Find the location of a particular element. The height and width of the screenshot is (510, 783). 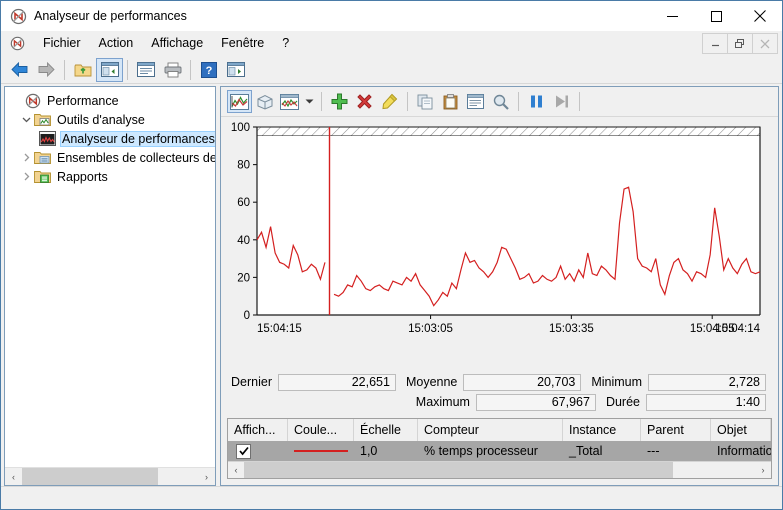

statistics-row-2: Maximum 67,967 Durée 1:40 is located at coordinates (493, 402).